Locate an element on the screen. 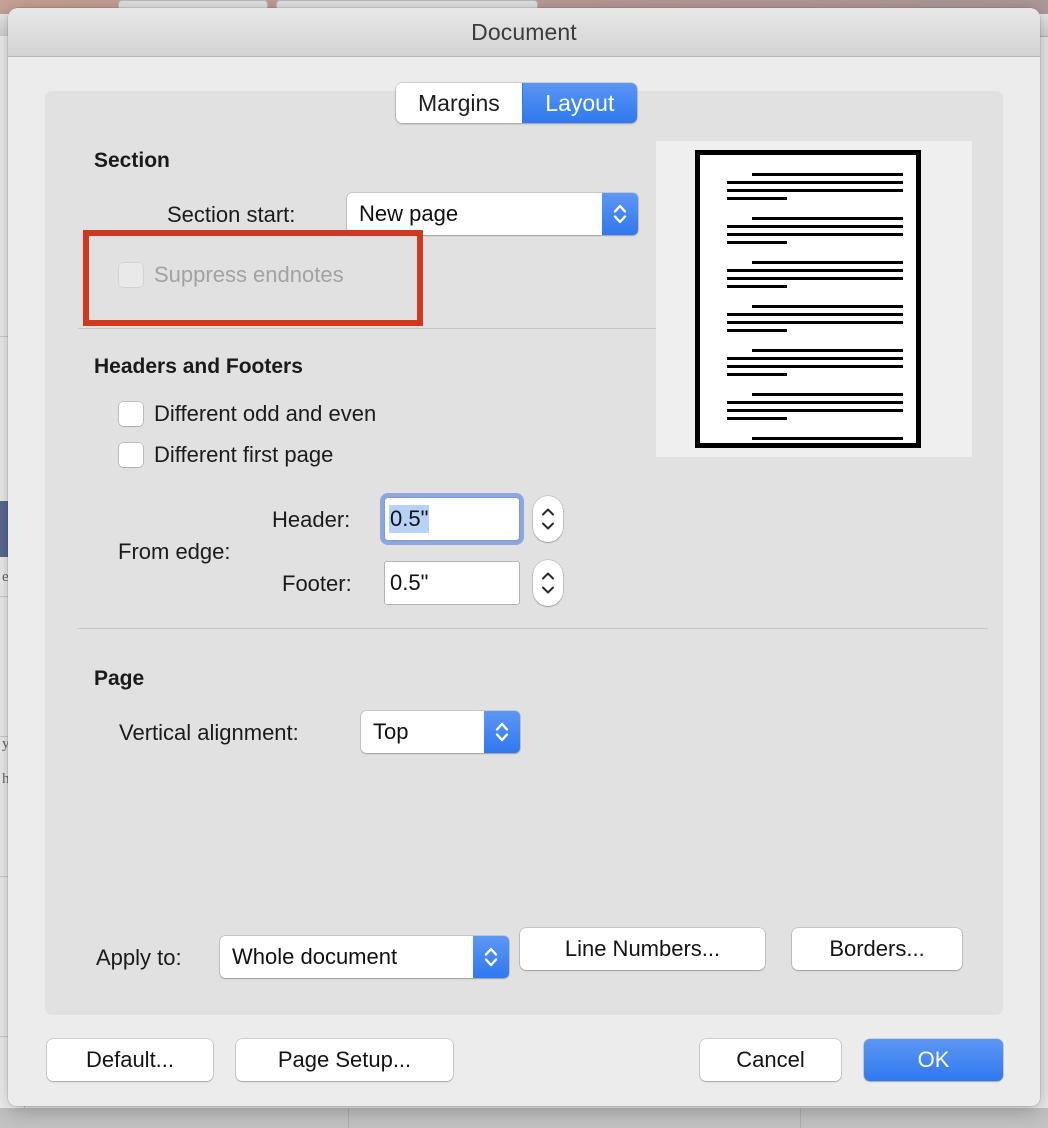 This screenshot has height=1128, width=1048. footer-field-wrap: 0.5" is located at coordinates (452, 583).